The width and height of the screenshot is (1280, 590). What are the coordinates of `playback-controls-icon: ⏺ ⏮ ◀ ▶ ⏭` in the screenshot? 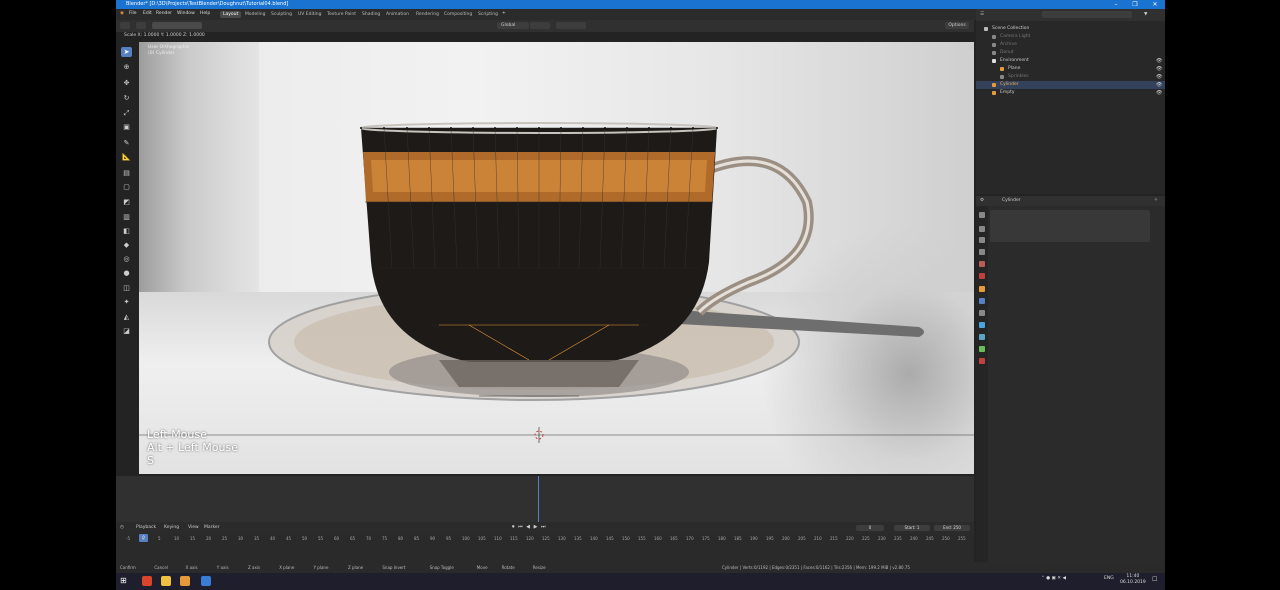 It's located at (529, 527).